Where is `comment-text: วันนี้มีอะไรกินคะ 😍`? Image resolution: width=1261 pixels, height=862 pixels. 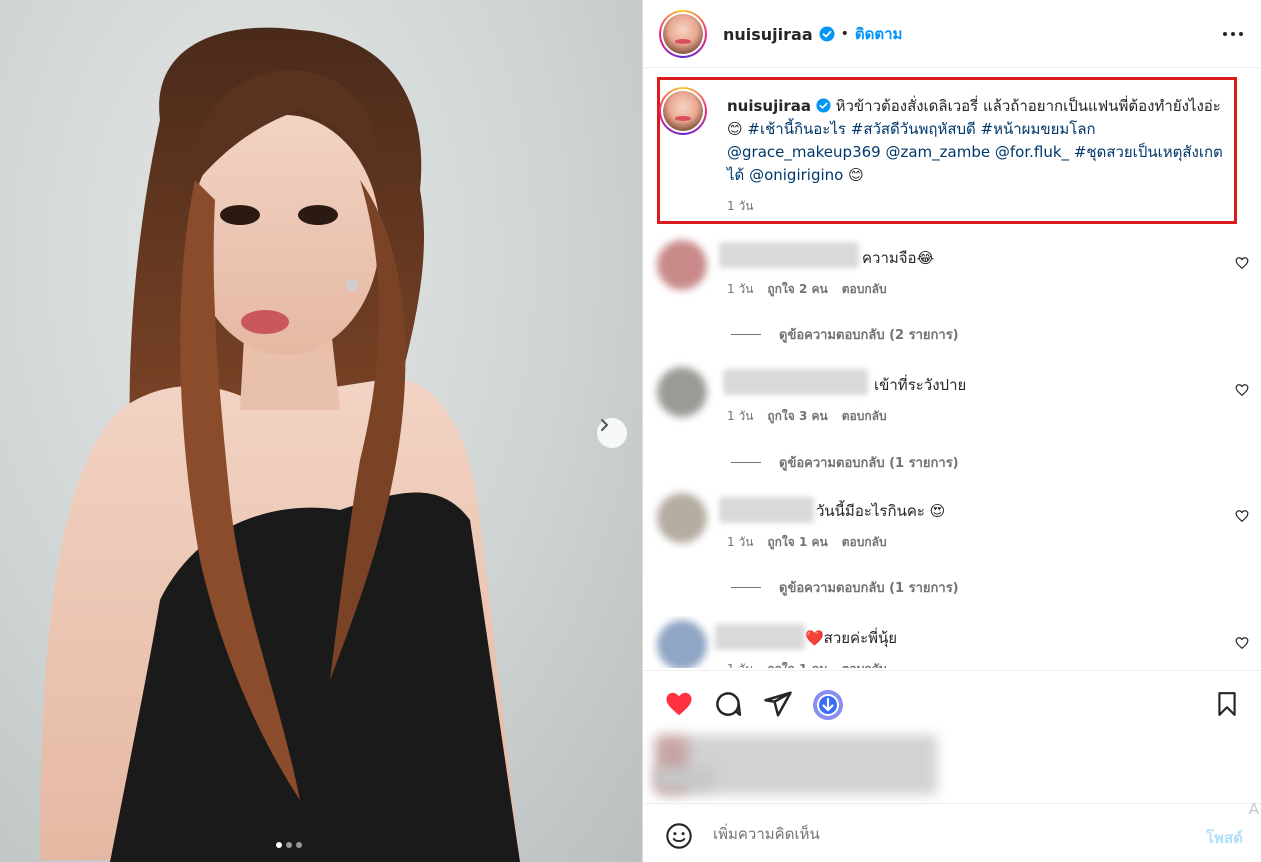 comment-text: วันนี้มีอะไรกินคะ 😍 is located at coordinates (881, 511).